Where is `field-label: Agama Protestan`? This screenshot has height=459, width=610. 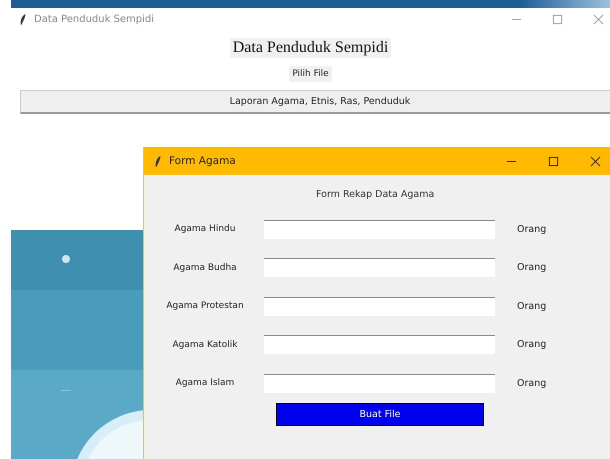 field-label: Agama Protestan is located at coordinates (205, 306).